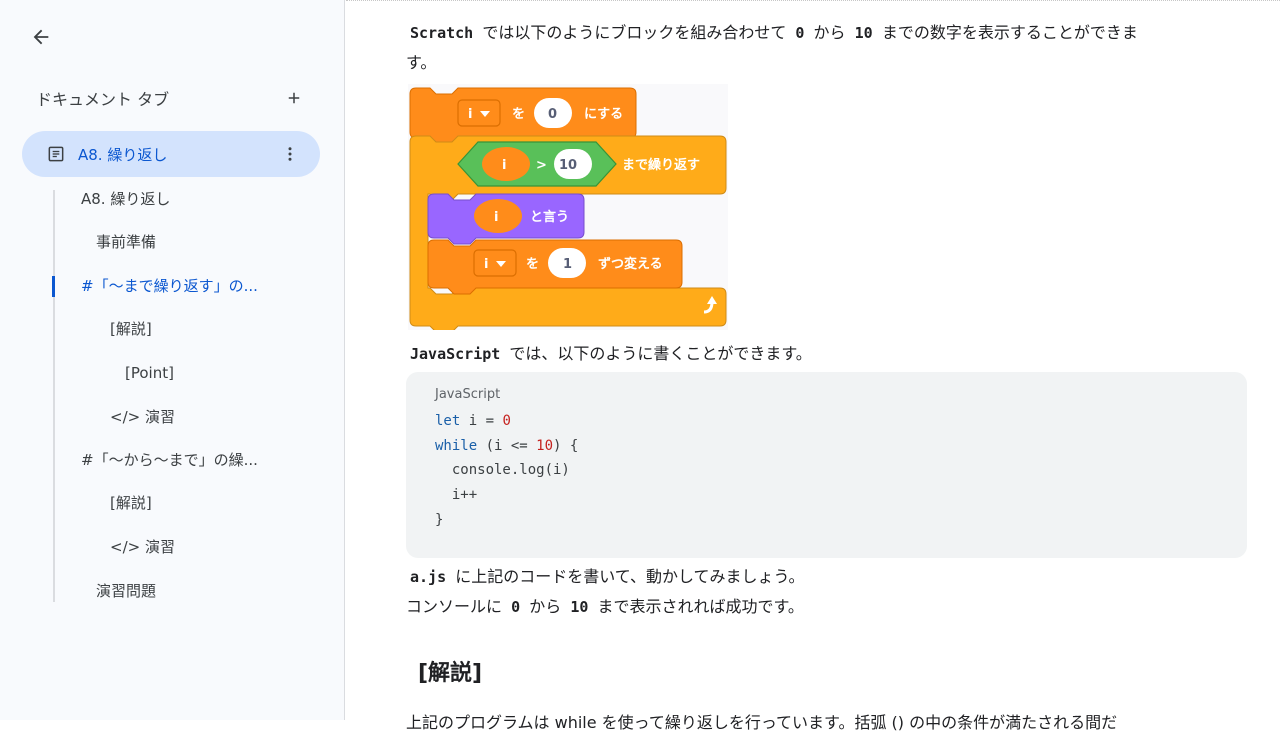 The image size is (1280, 738). Describe the element at coordinates (549, 217) in the screenshot. I see `scratch-say-label: と言う` at that location.